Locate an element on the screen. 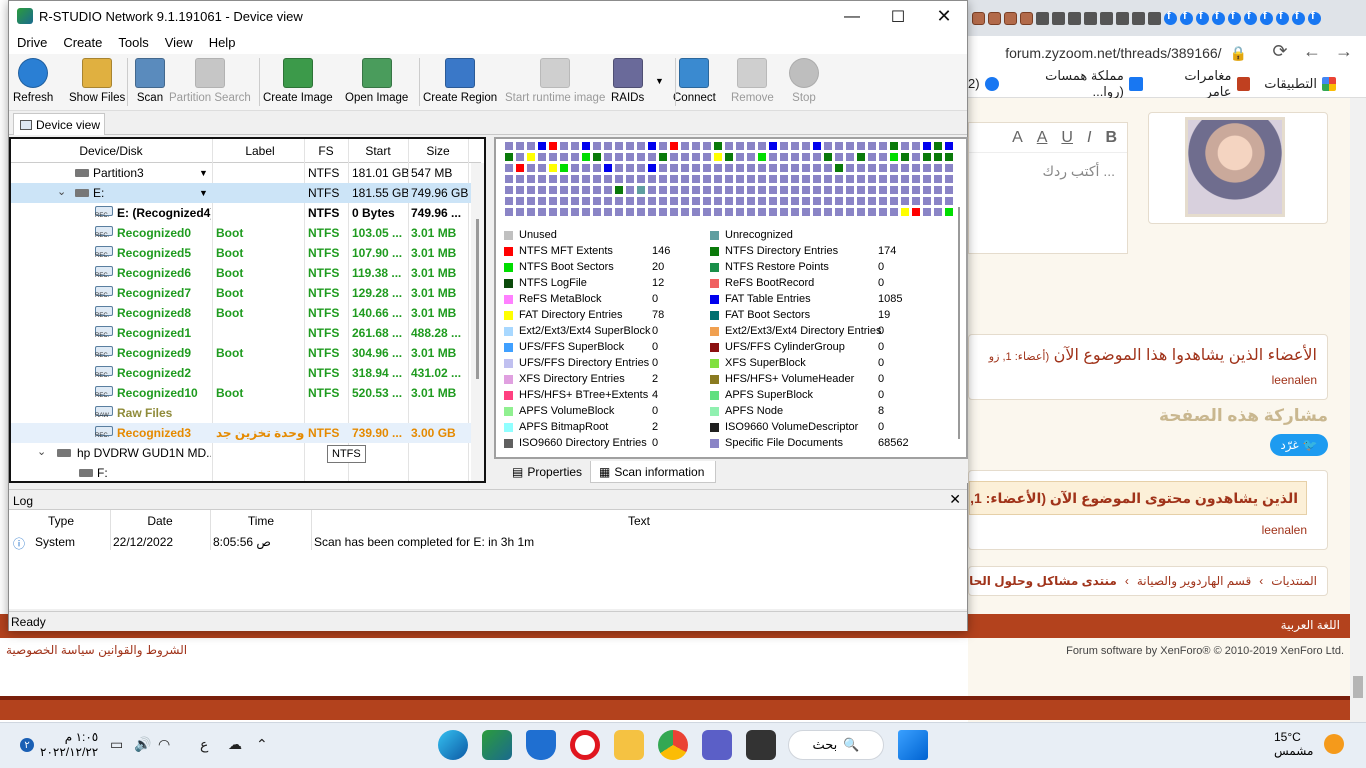 The image size is (1366, 768). url-field: forum.zyzoom.net/threads/389166/ 🔒 is located at coordinates (1126, 53).